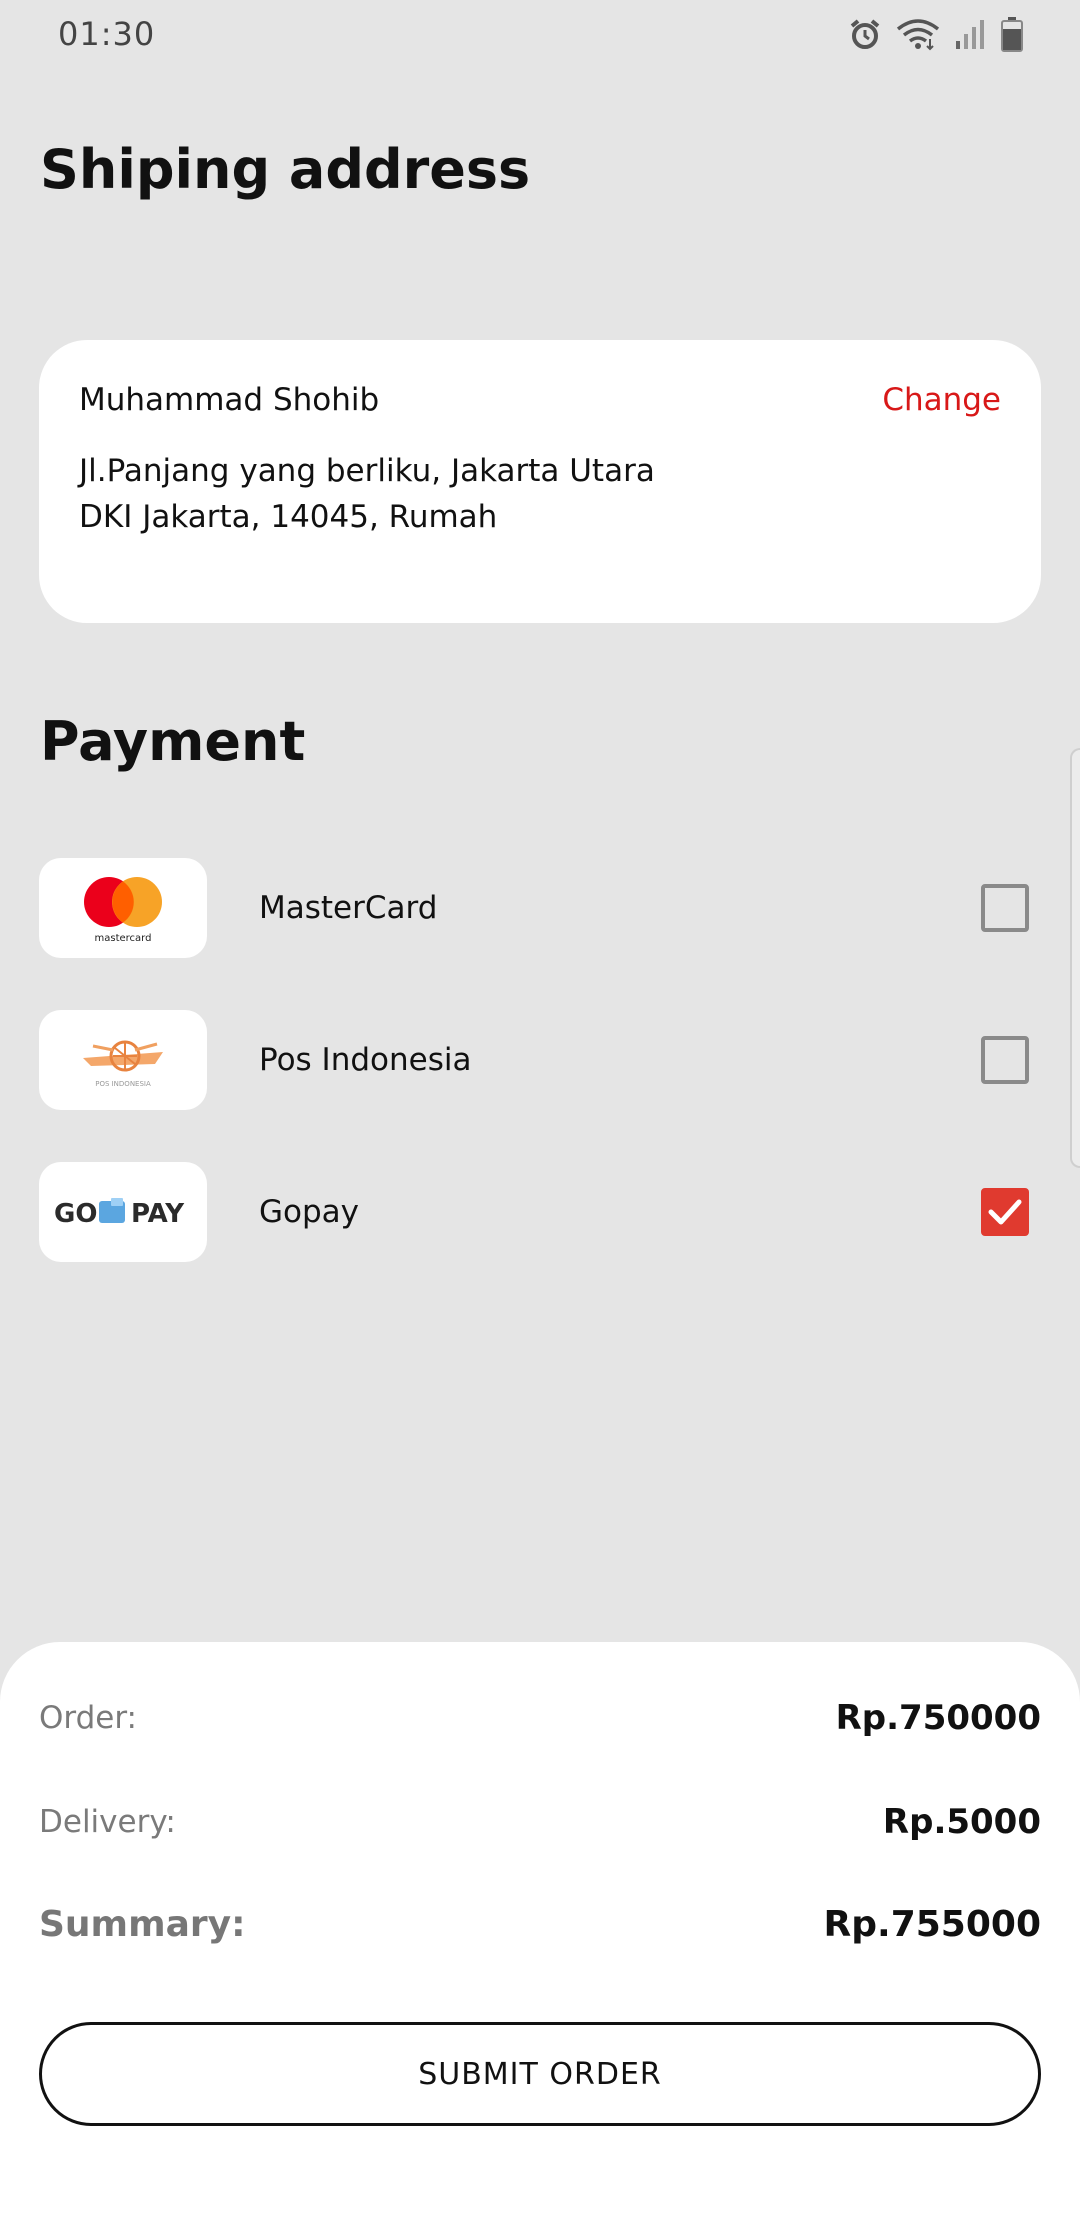 The width and height of the screenshot is (1080, 2220). I want to click on shipping-title: Shiping address, so click(285, 169).